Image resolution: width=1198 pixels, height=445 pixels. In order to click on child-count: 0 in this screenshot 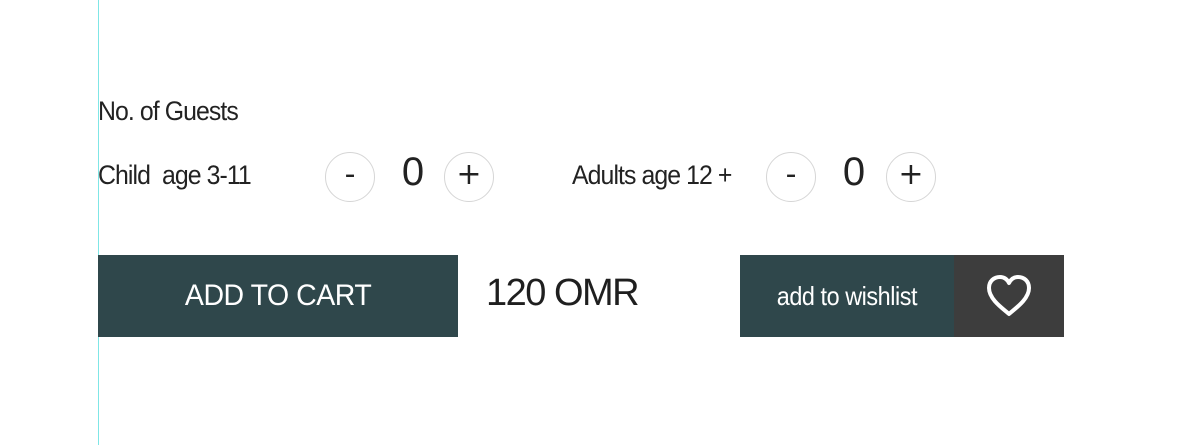, I will do `click(413, 172)`.